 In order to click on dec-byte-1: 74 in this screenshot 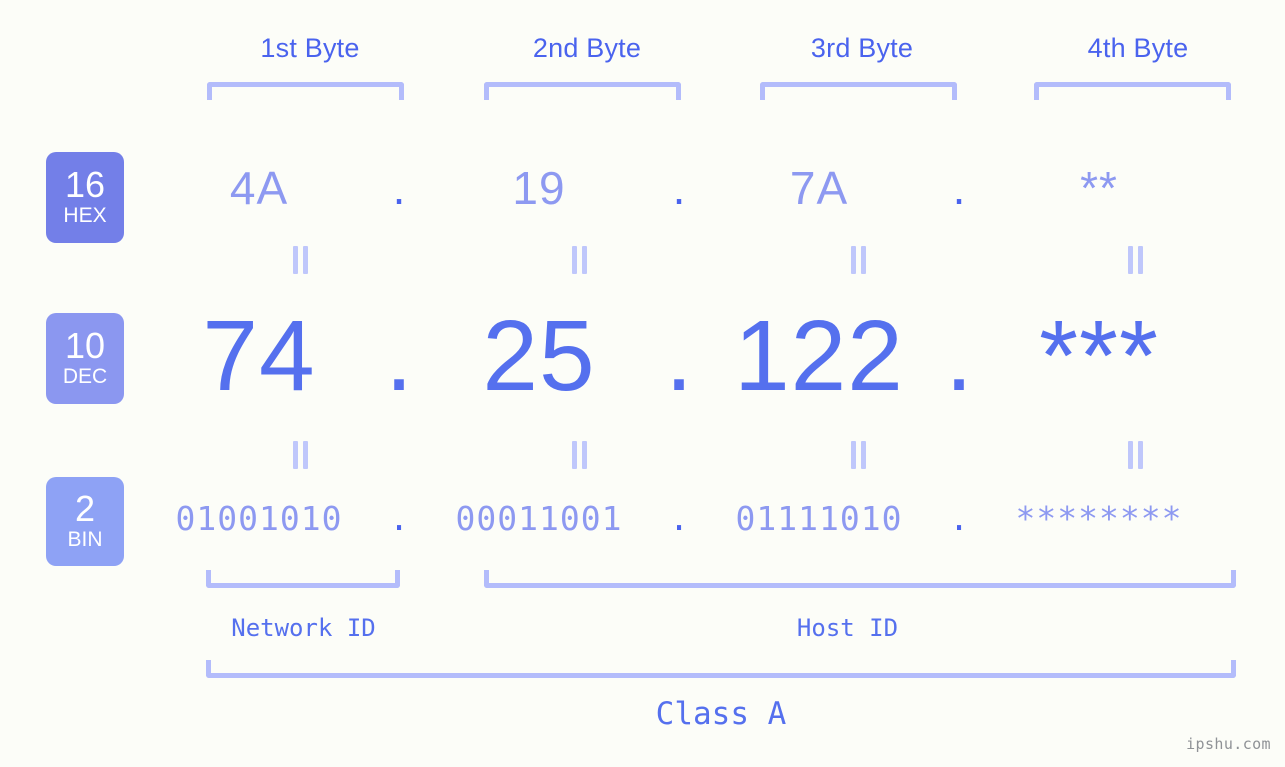, I will do `click(259, 356)`.